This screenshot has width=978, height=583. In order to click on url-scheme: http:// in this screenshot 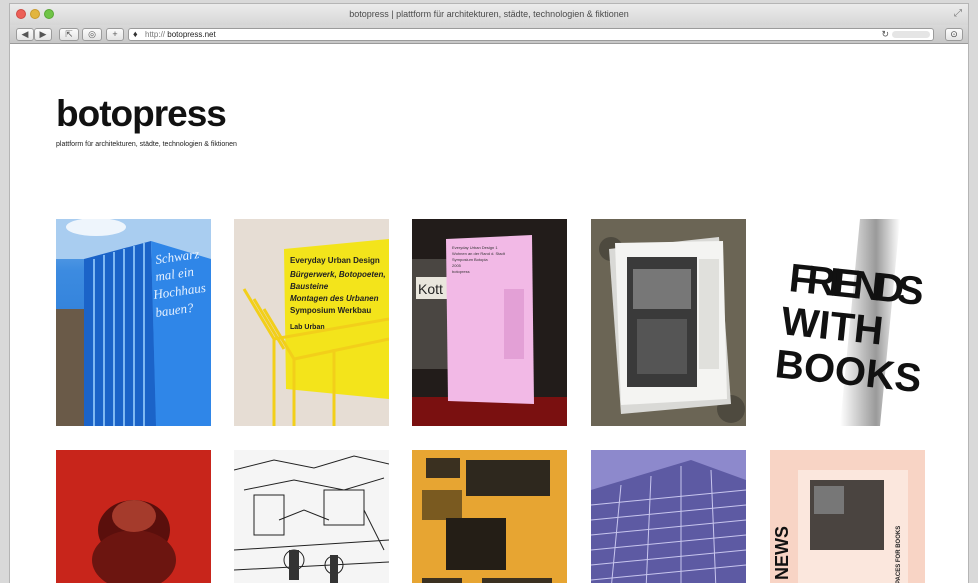, I will do `click(155, 34)`.